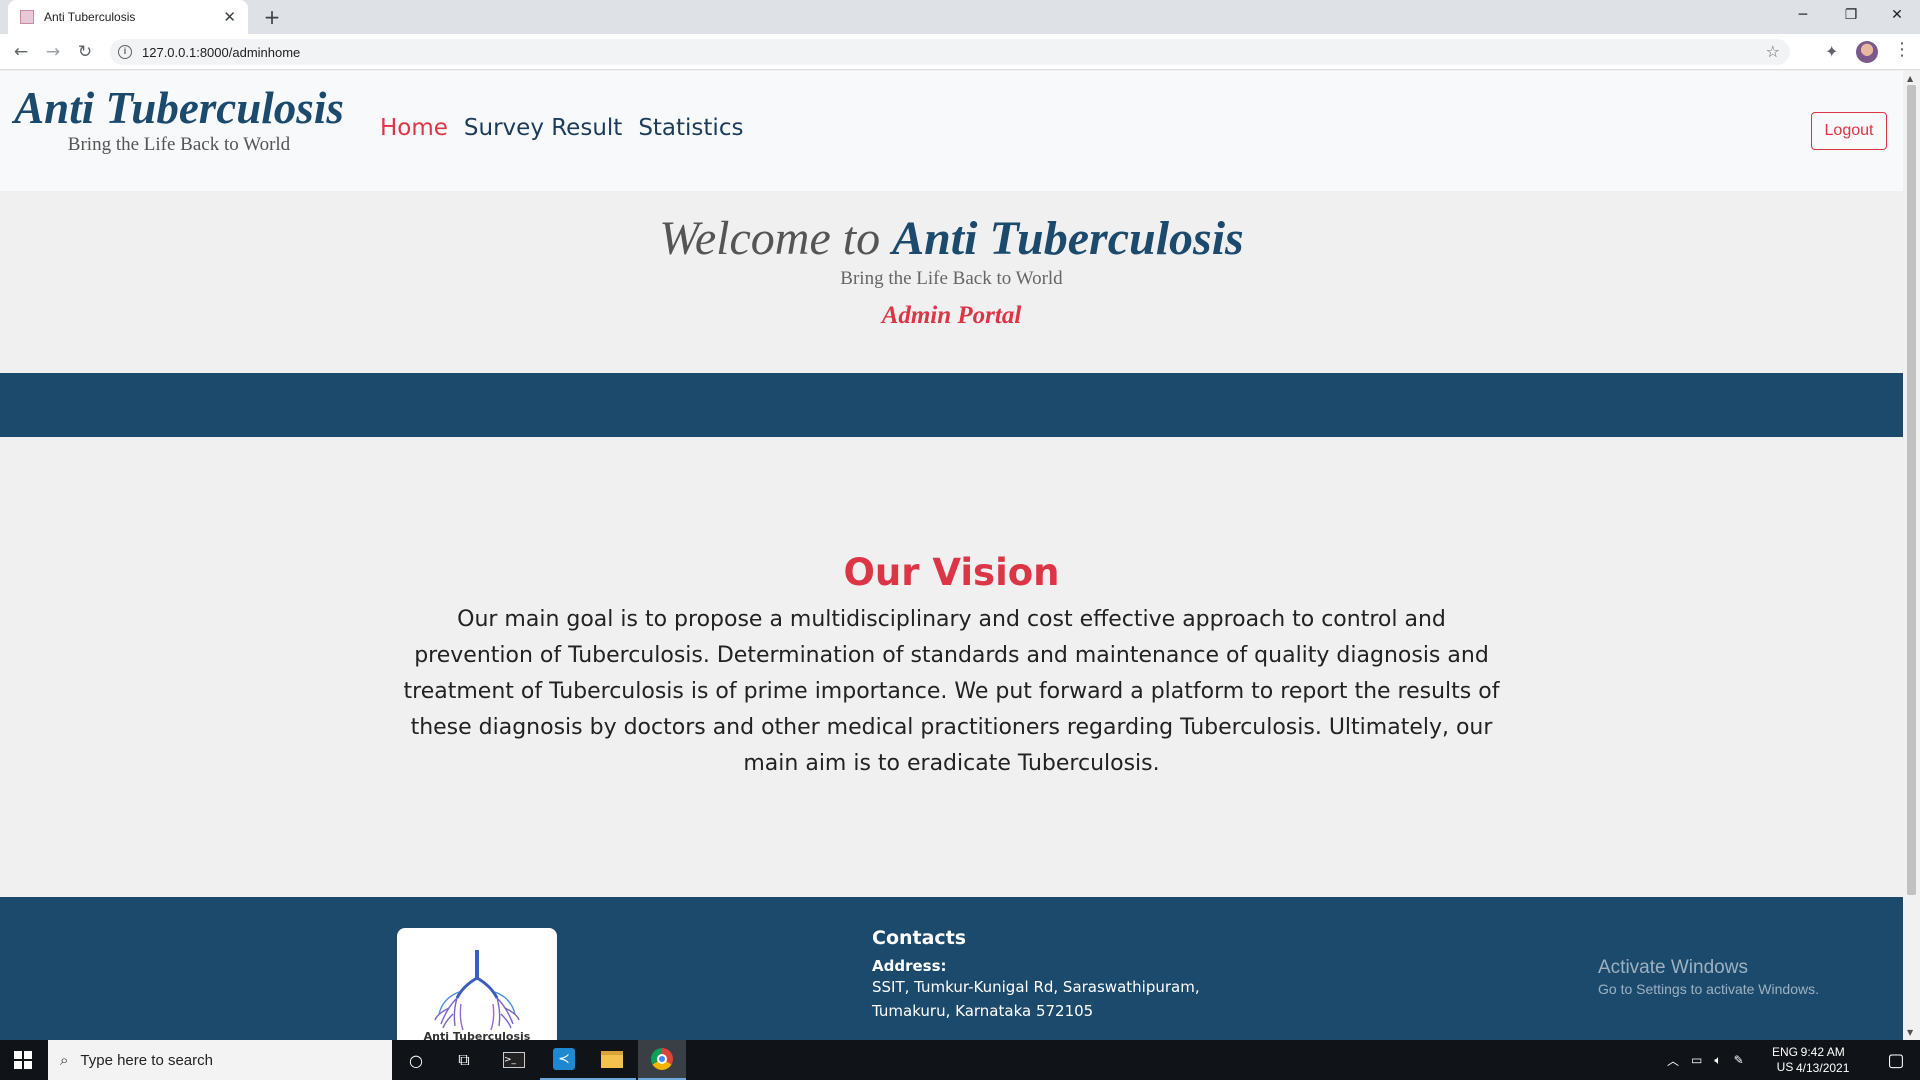 The width and height of the screenshot is (1920, 1080). What do you see at coordinates (1851, 15) in the screenshot?
I see `restore-window-button: ❐` at bounding box center [1851, 15].